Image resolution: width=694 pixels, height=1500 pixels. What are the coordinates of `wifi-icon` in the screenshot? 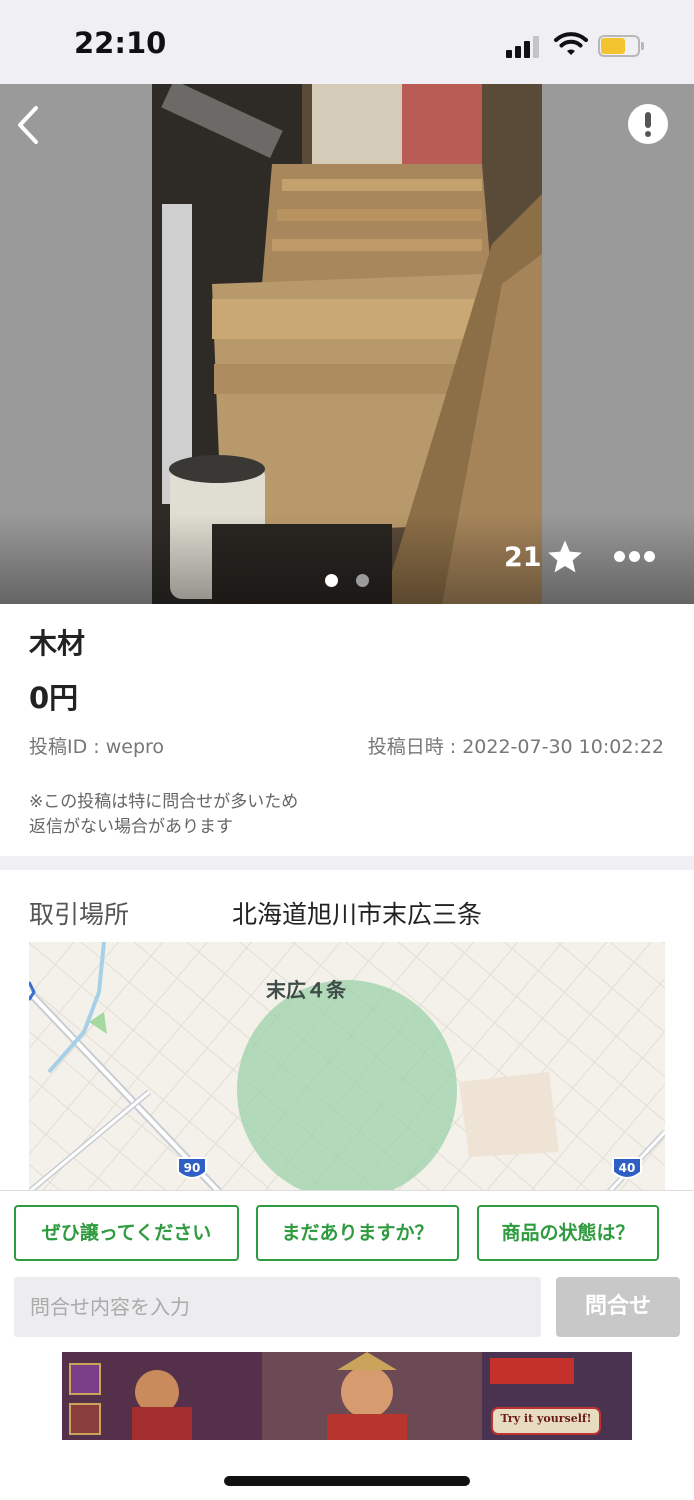 It's located at (571, 43).